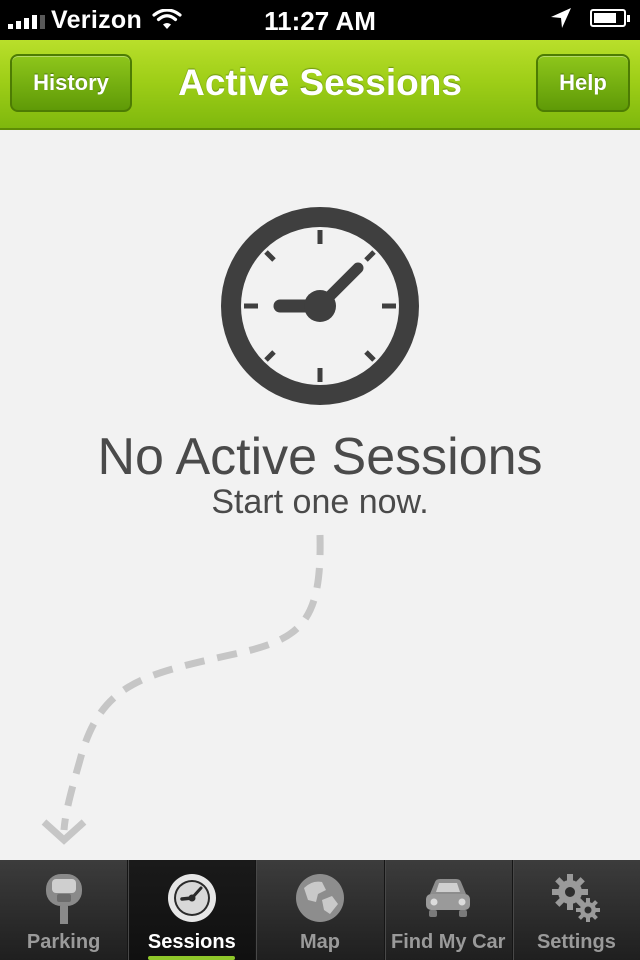  Describe the element at coordinates (320, 502) in the screenshot. I see `empty-state-subtitle: Start one now.` at that location.